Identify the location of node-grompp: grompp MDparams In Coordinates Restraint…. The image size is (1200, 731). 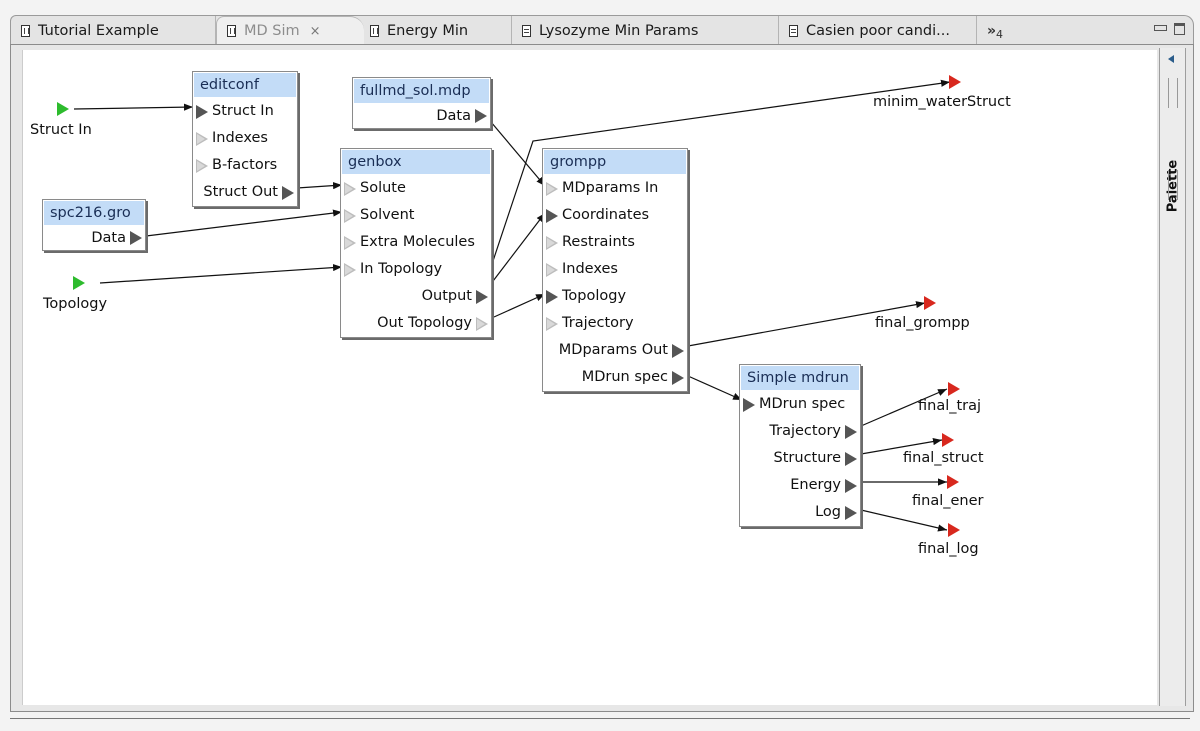
(615, 270).